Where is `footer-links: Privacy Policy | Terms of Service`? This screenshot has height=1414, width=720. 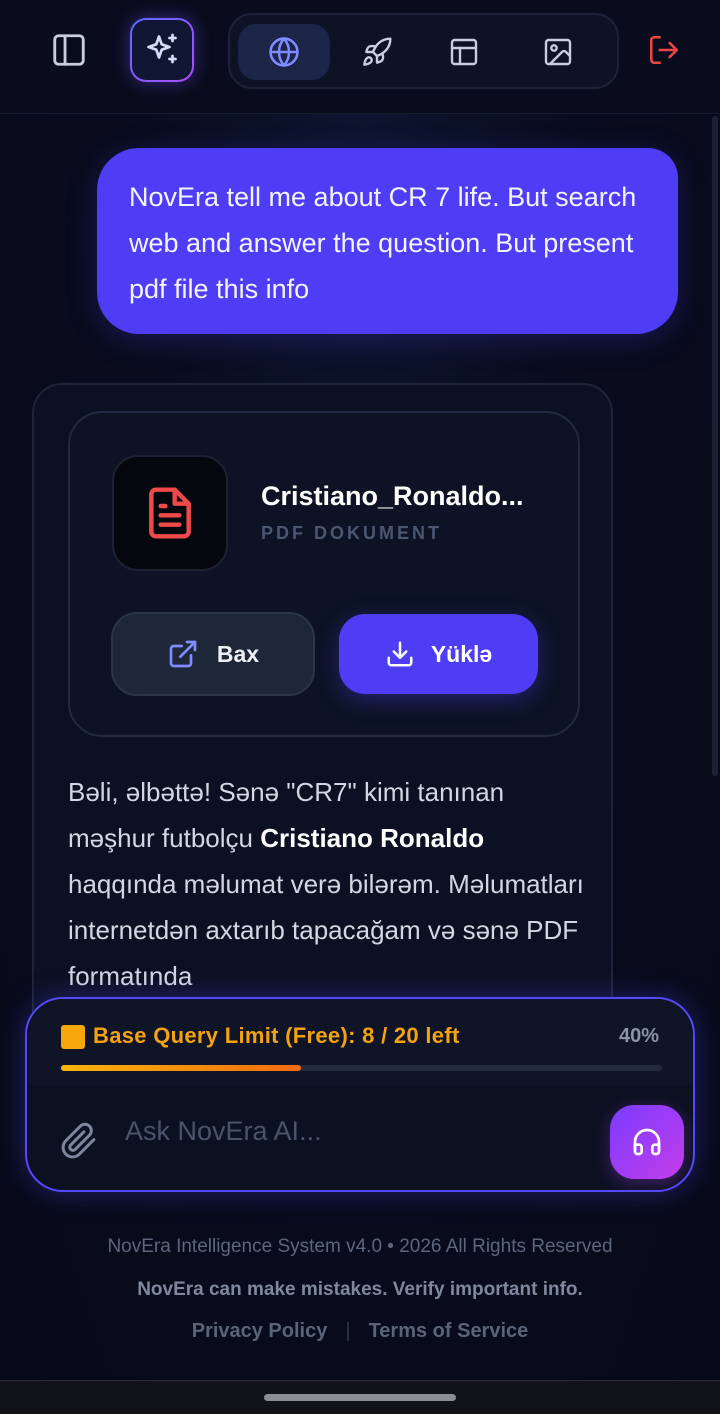
footer-links: Privacy Policy | Terms of Service is located at coordinates (360, 1331).